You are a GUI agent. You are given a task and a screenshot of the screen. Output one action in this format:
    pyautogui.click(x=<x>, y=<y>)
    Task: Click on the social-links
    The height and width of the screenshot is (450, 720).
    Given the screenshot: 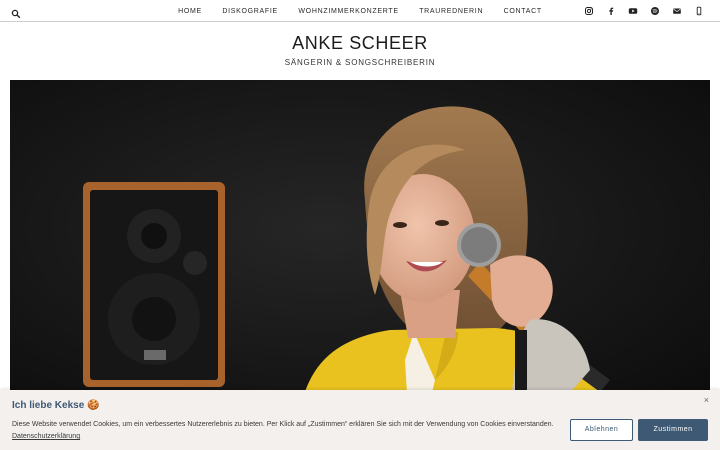 What is the action you would take?
    pyautogui.click(x=644, y=11)
    